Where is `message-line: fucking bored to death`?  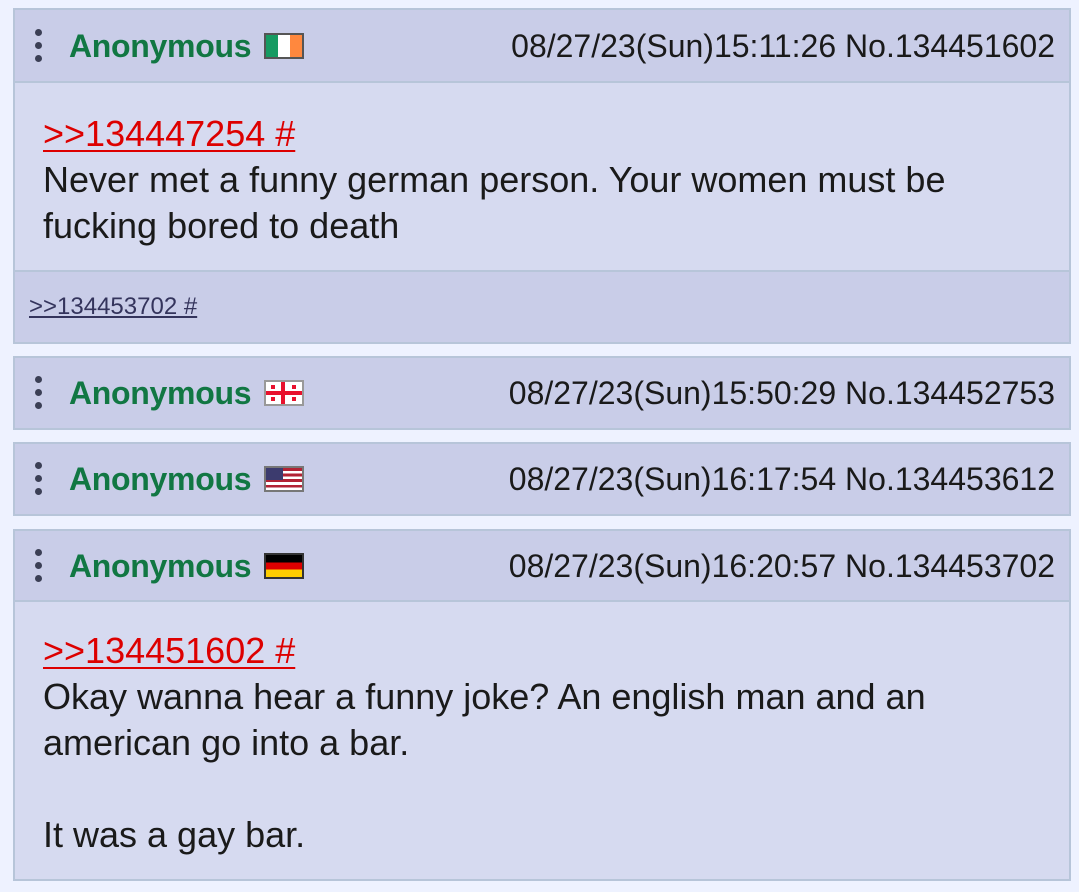 message-line: fucking bored to death is located at coordinates (221, 225).